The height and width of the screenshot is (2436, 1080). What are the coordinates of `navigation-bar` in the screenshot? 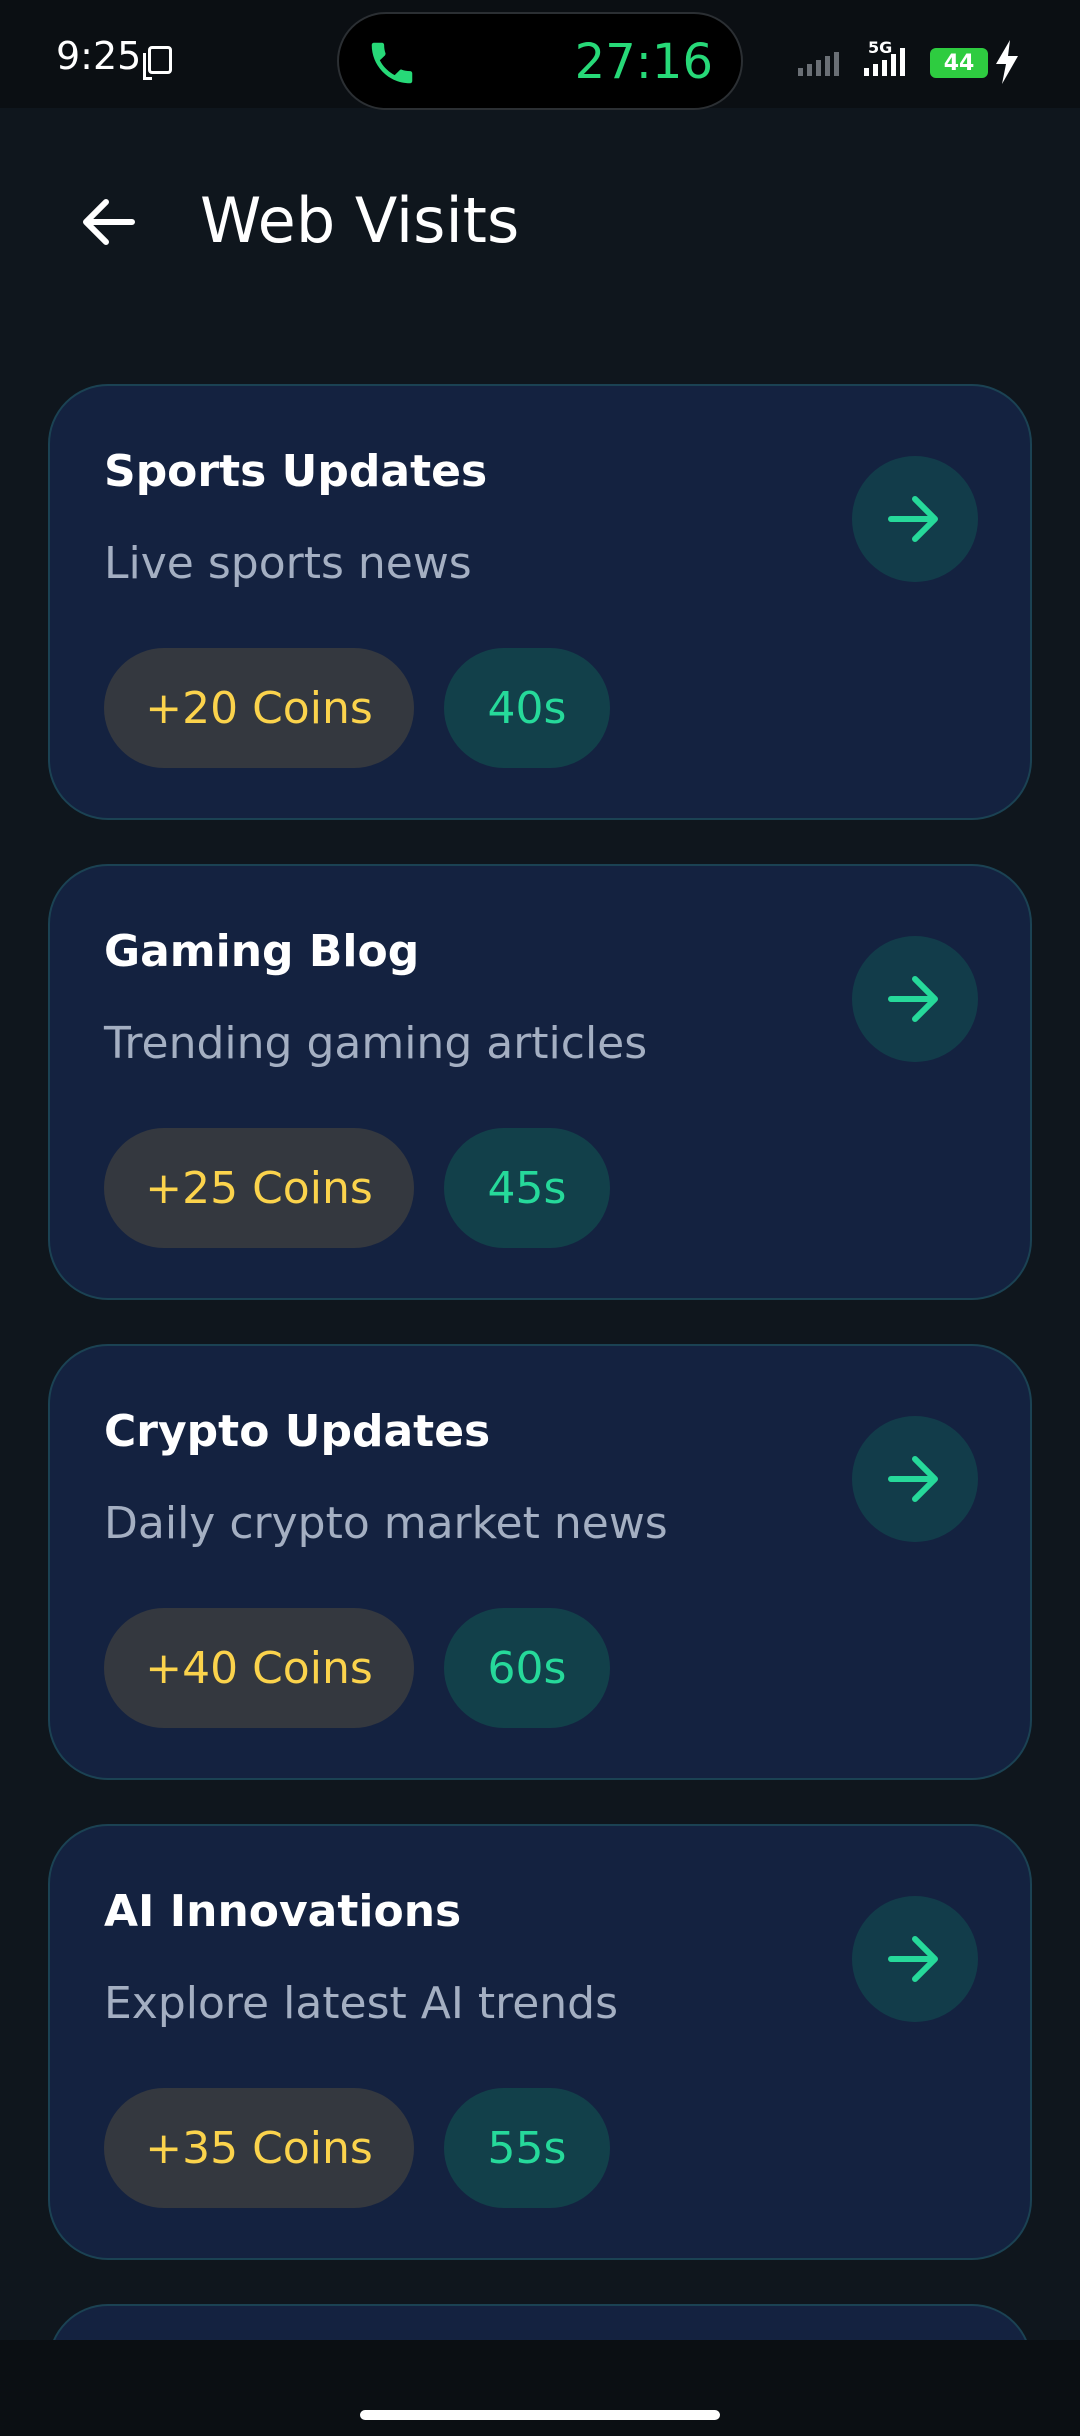 It's located at (540, 2388).